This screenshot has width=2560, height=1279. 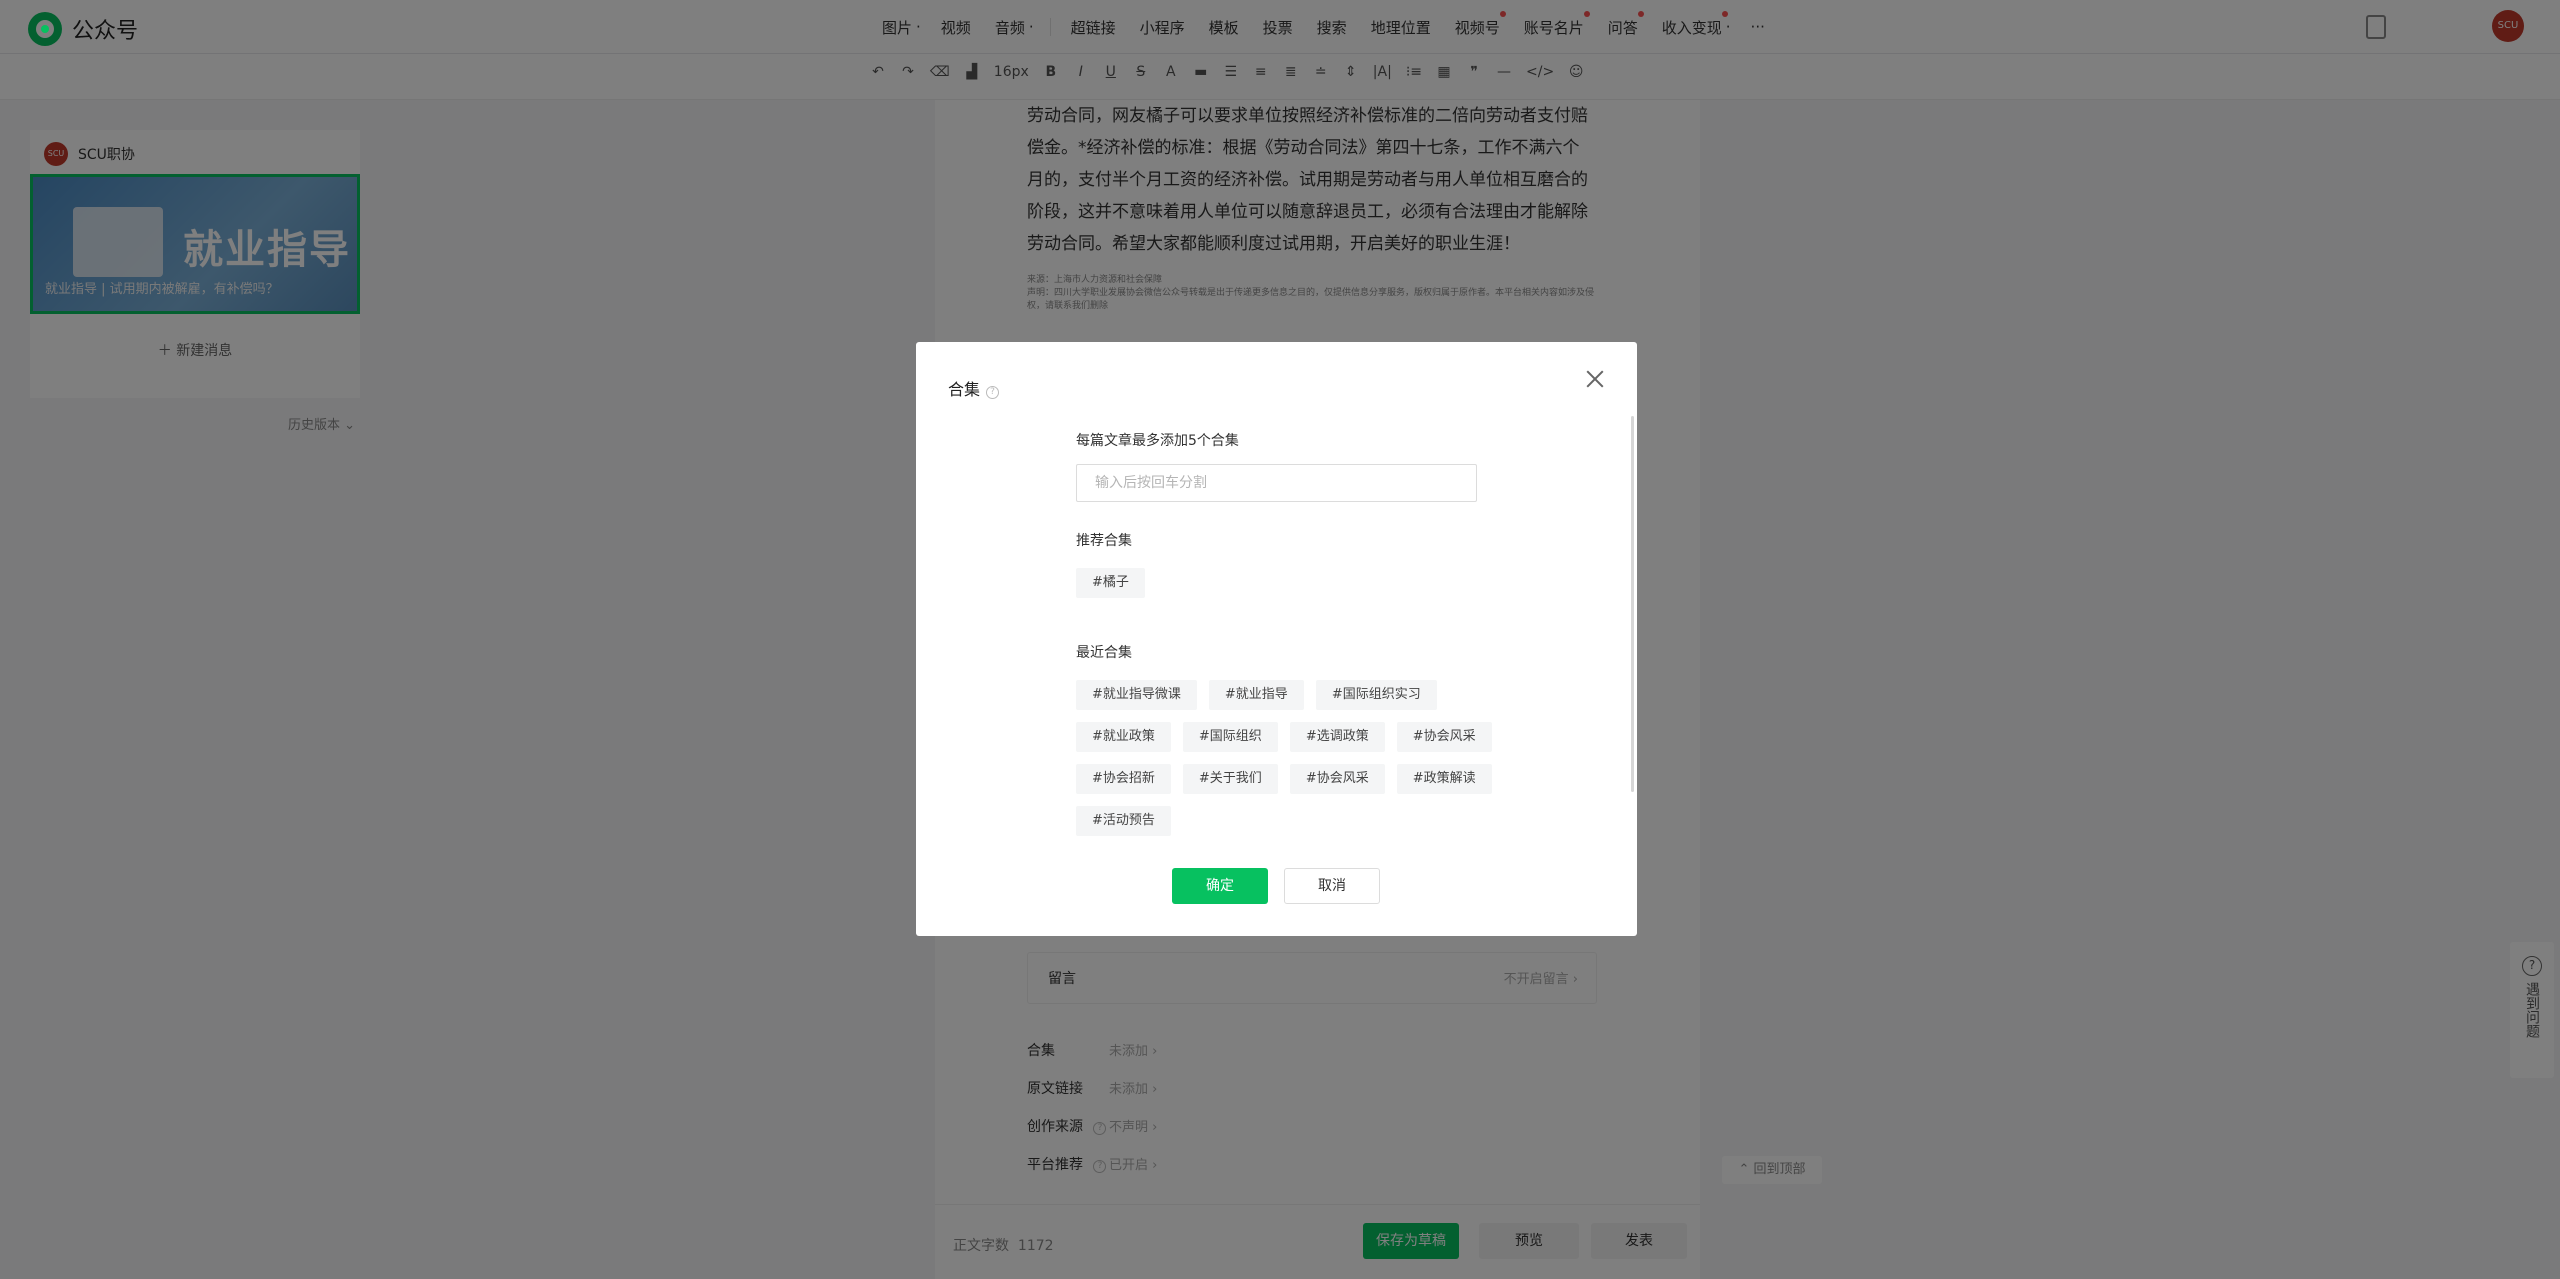 I want to click on collection-tag: #关于我们, so click(x=1230, y=779).